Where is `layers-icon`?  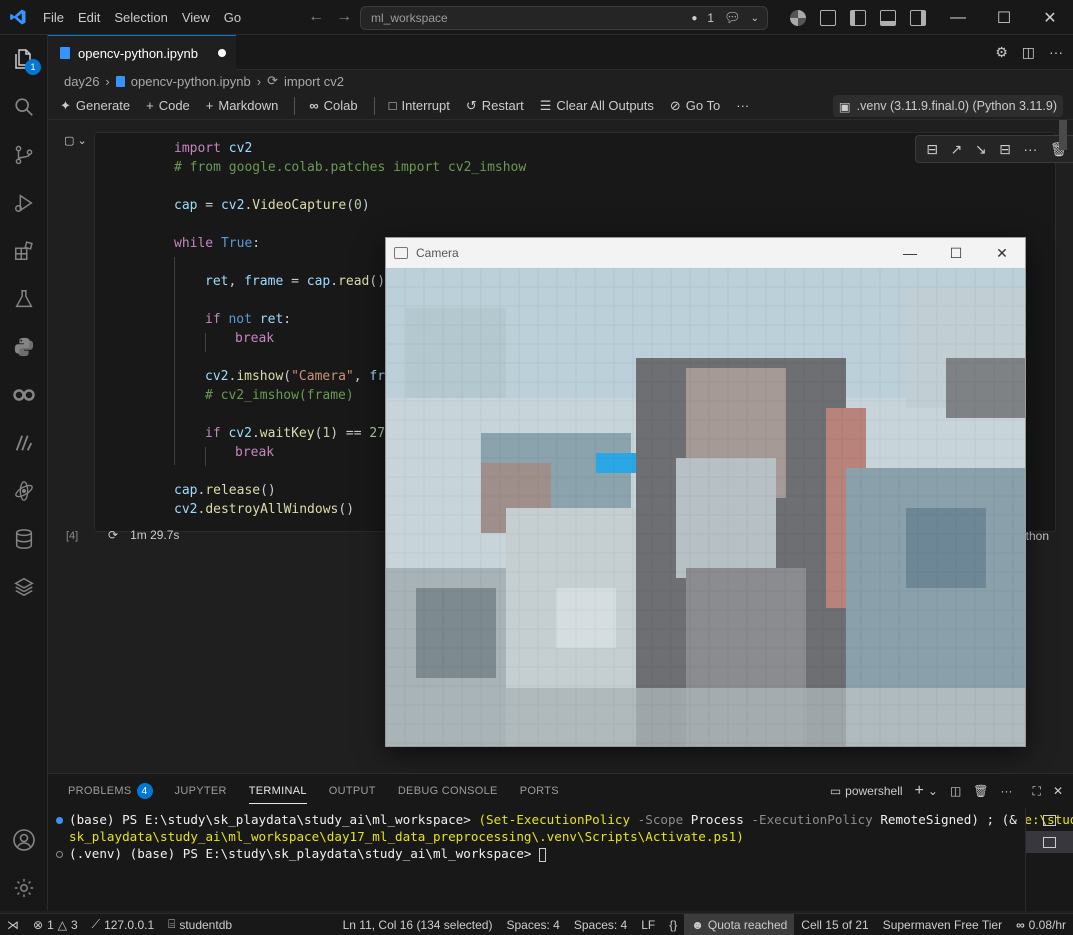 layers-icon is located at coordinates (24, 587).